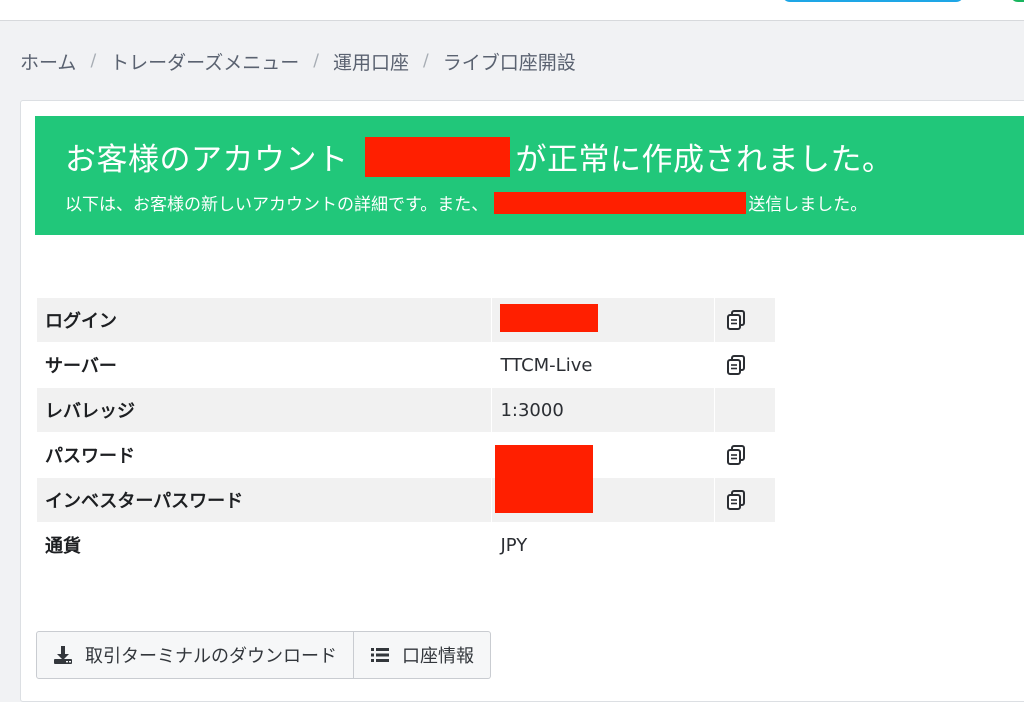 Image resolution: width=1024 pixels, height=702 pixels. I want to click on detail-row-leverage: レバレッジ 1:3000, so click(405, 410).